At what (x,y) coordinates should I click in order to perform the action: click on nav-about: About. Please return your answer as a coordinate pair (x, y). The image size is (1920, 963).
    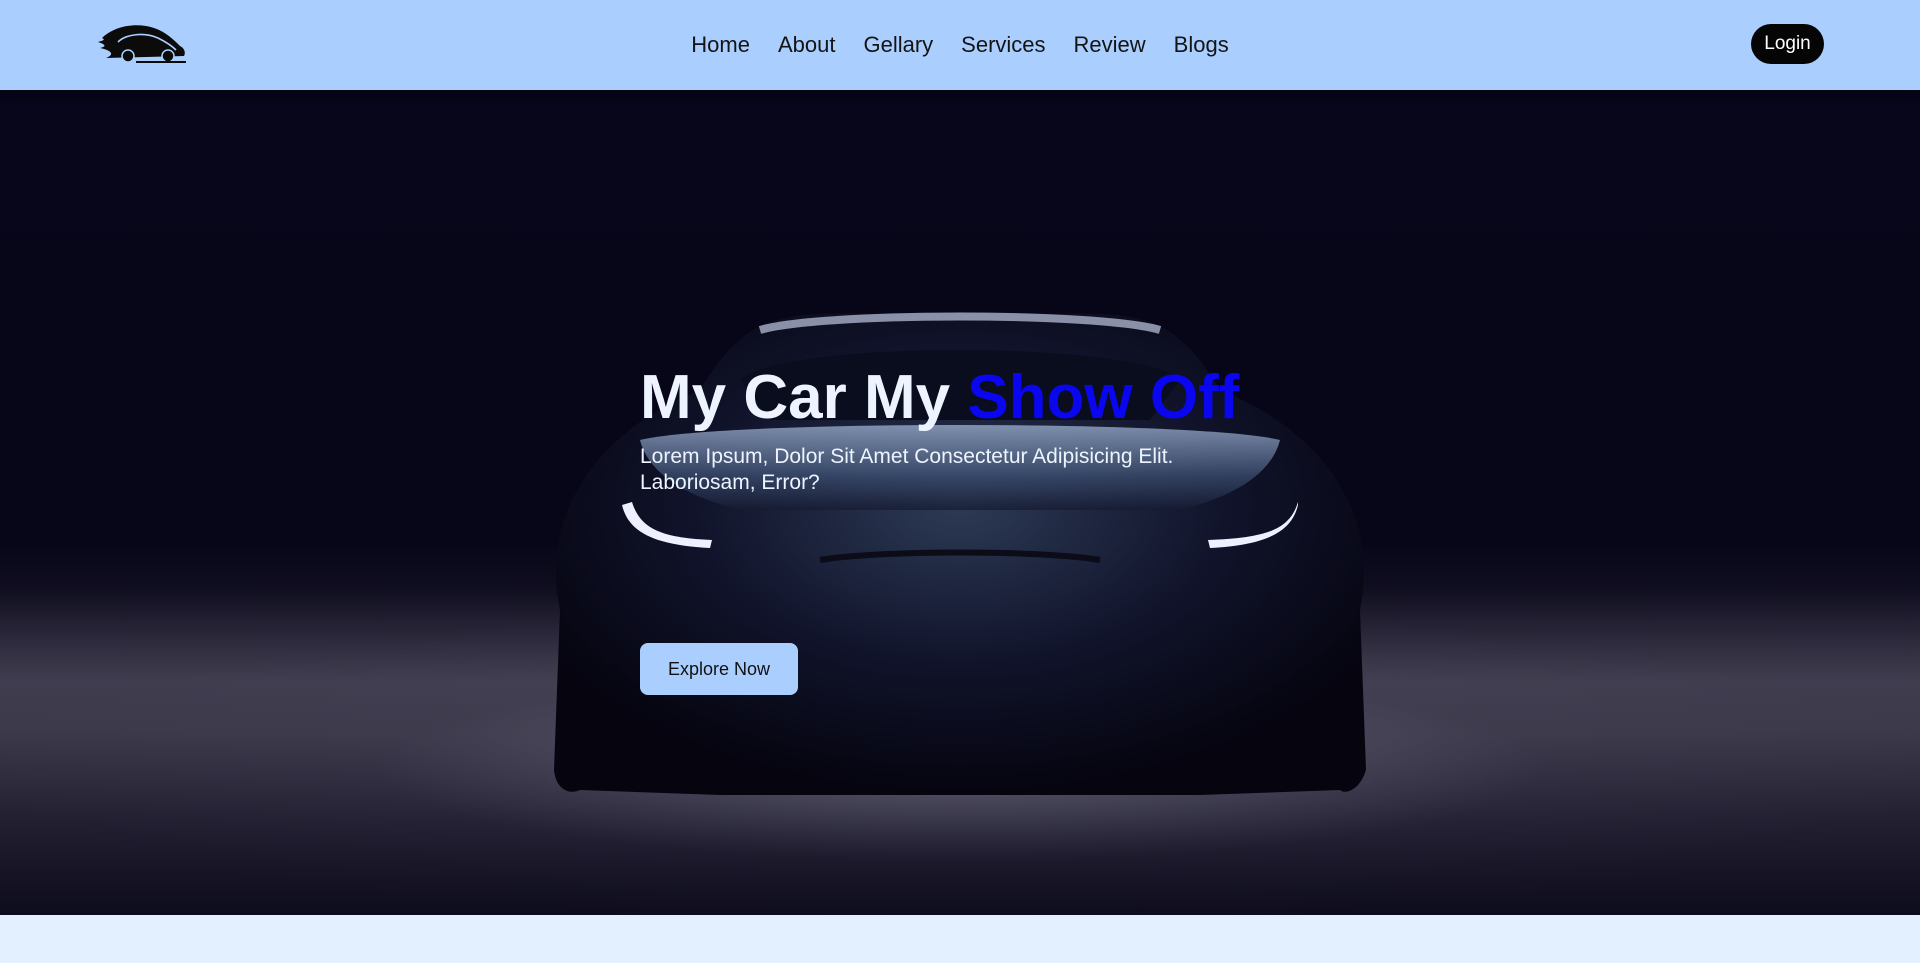
    Looking at the image, I should click on (807, 45).